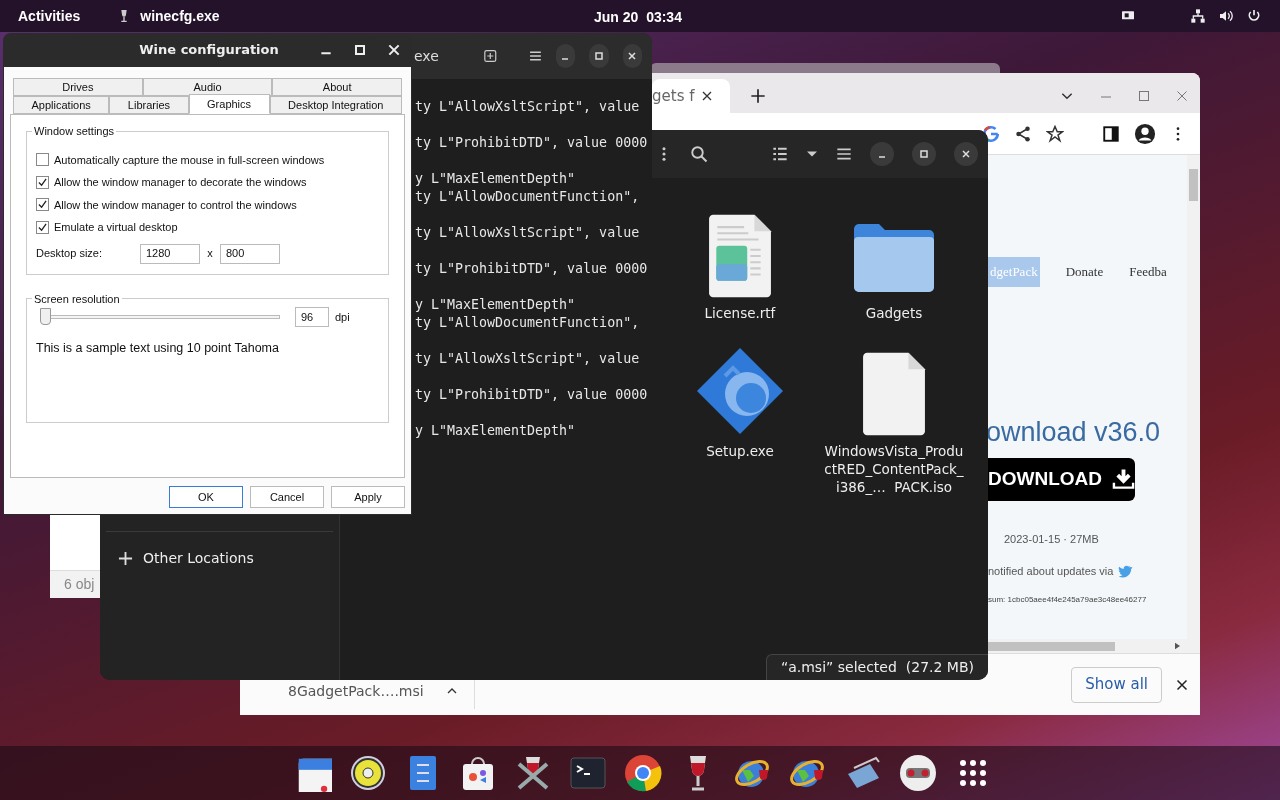  What do you see at coordinates (170, 253) in the screenshot?
I see `width-field: 1280` at bounding box center [170, 253].